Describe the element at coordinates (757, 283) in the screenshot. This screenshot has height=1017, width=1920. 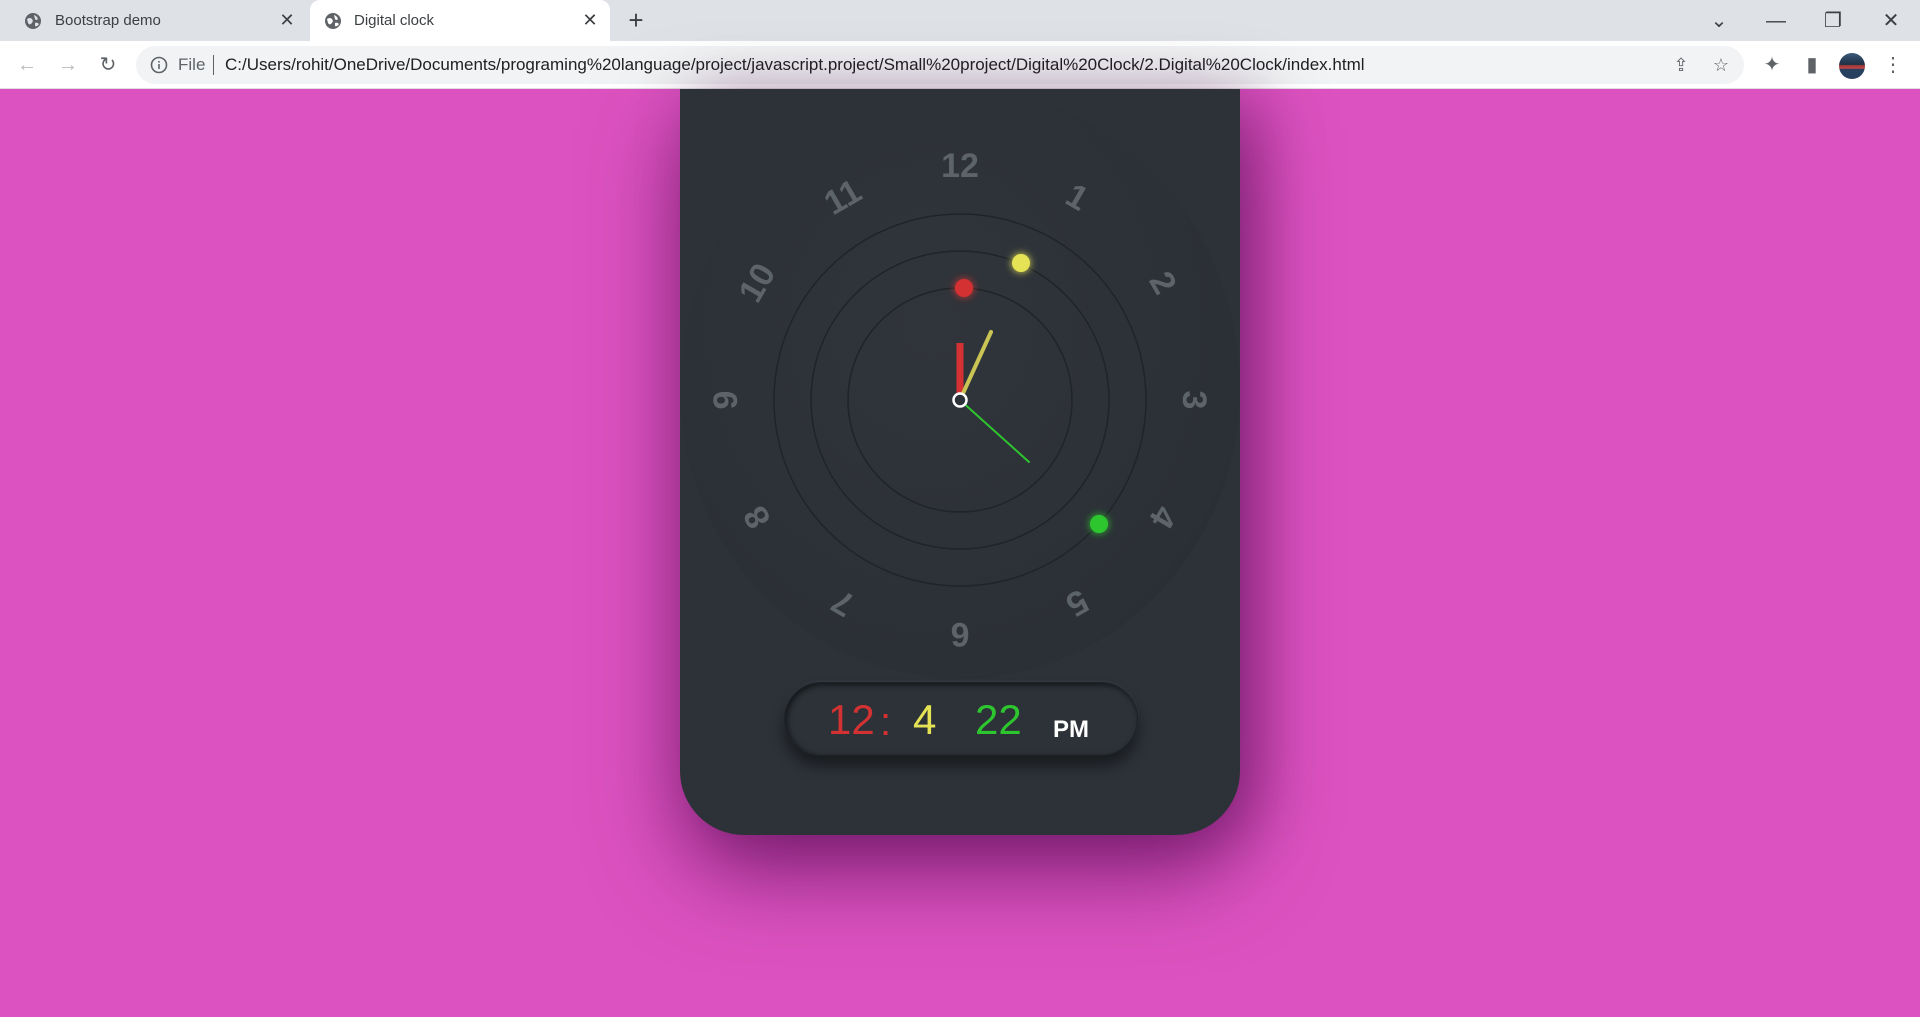
I see `clock-numeral: 10` at that location.